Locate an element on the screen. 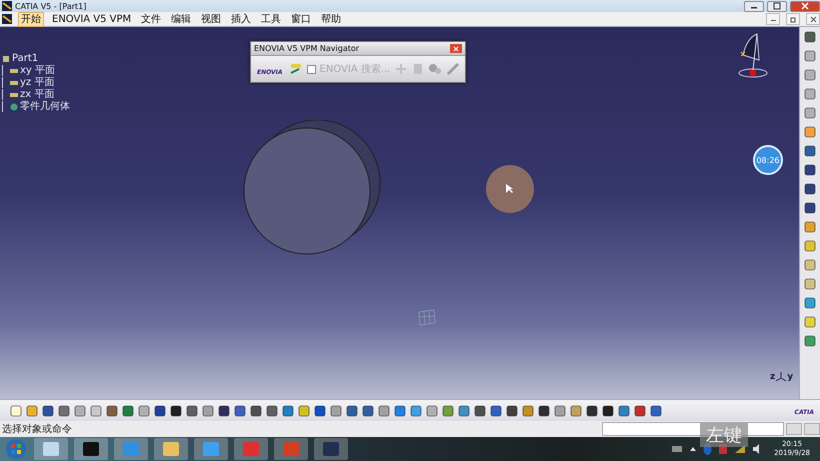  maximize-button is located at coordinates (777, 6).